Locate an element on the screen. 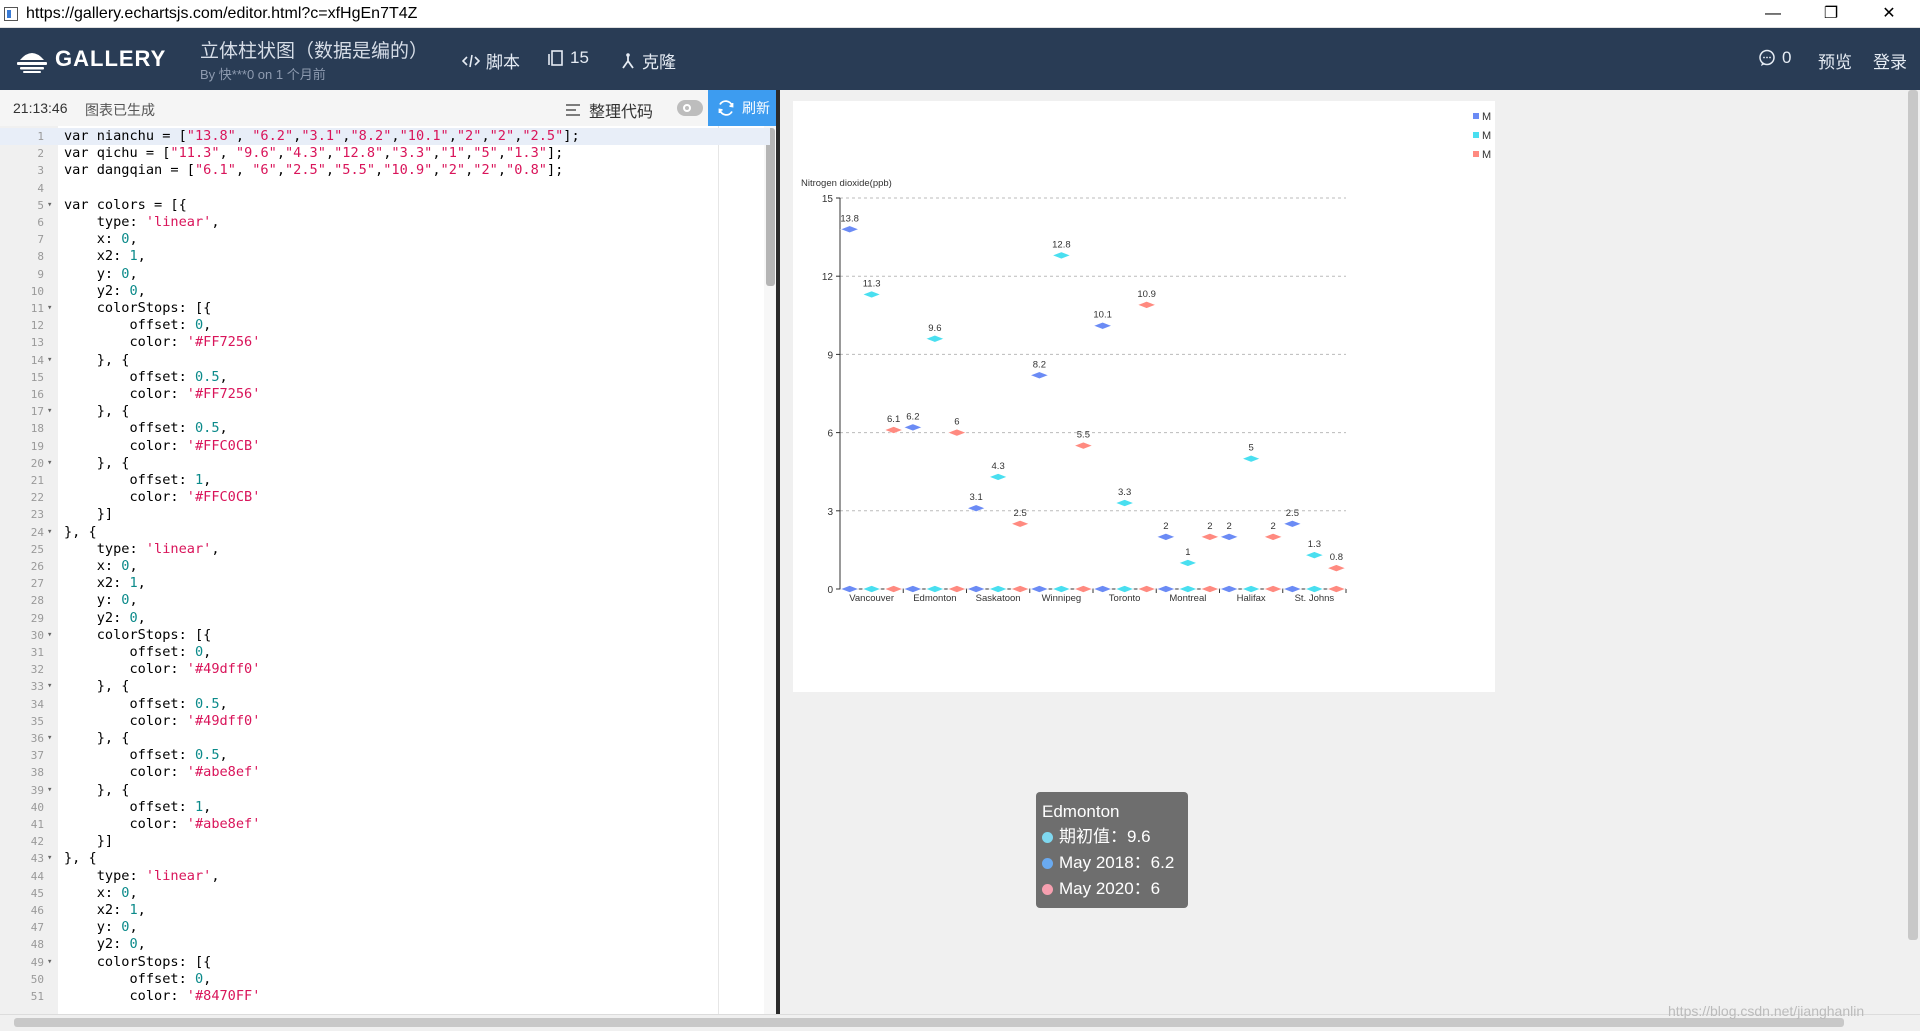 The width and height of the screenshot is (1920, 1031). code-line: 42 }] is located at coordinates (385, 841).